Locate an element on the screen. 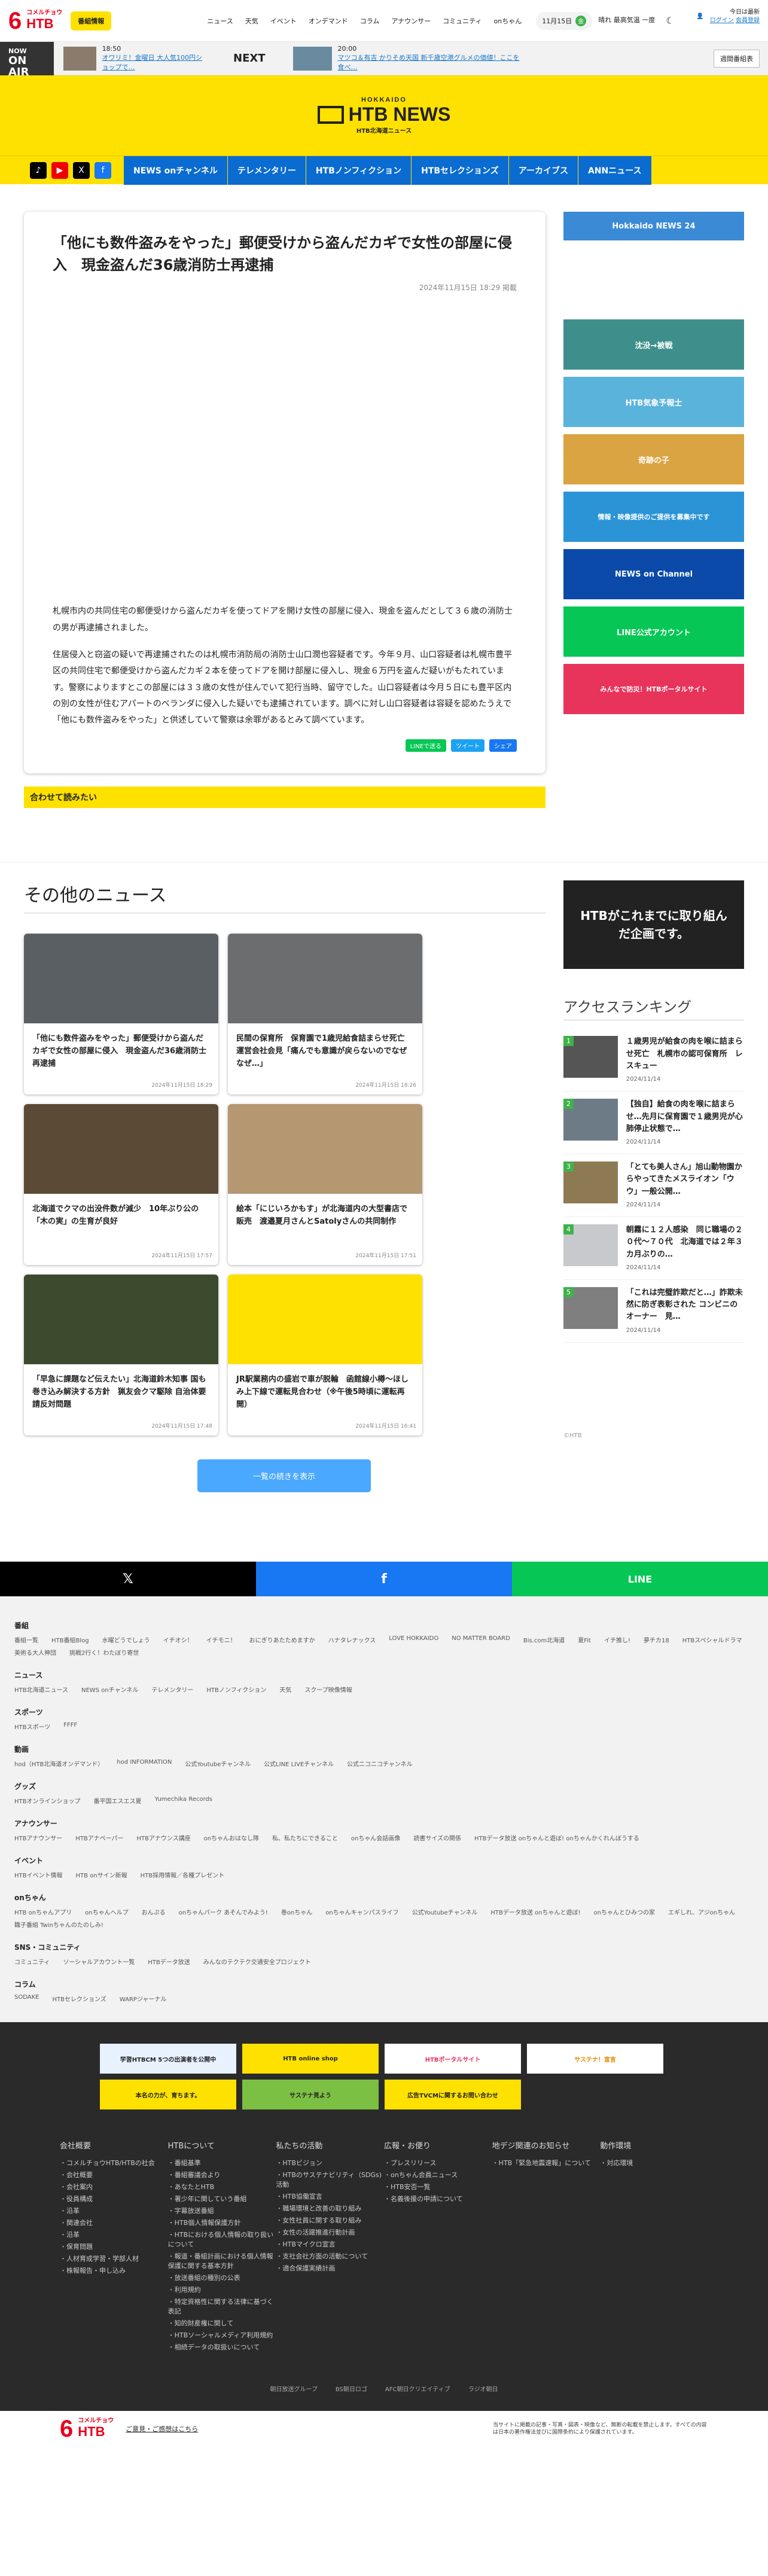 This screenshot has width=768, height=2576. sitemap-link: イチモニ！ is located at coordinates (221, 1640).